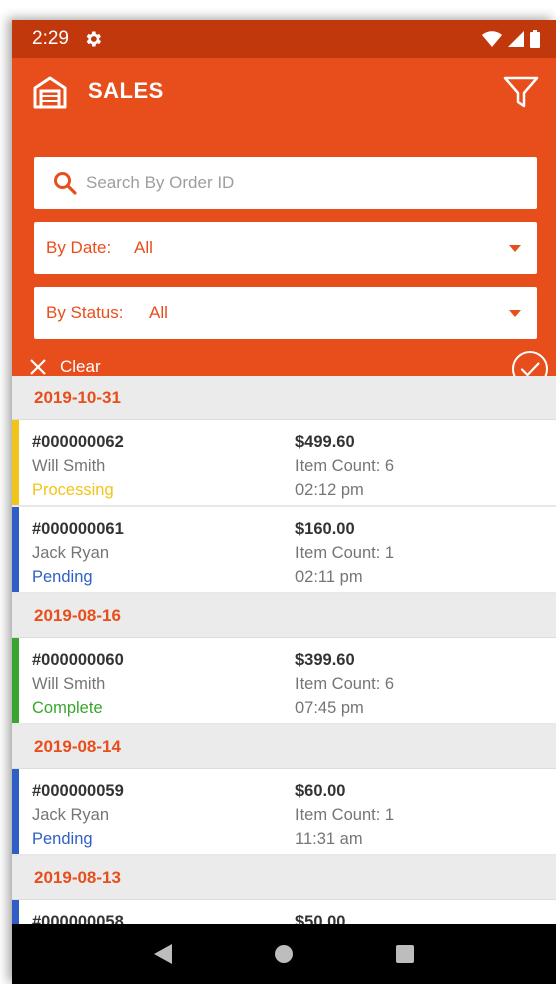  Describe the element at coordinates (158, 312) in the screenshot. I see `status-filter-value: All` at that location.